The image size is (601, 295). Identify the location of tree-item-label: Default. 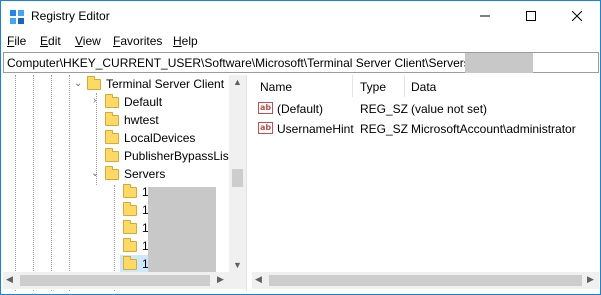
(143, 102).